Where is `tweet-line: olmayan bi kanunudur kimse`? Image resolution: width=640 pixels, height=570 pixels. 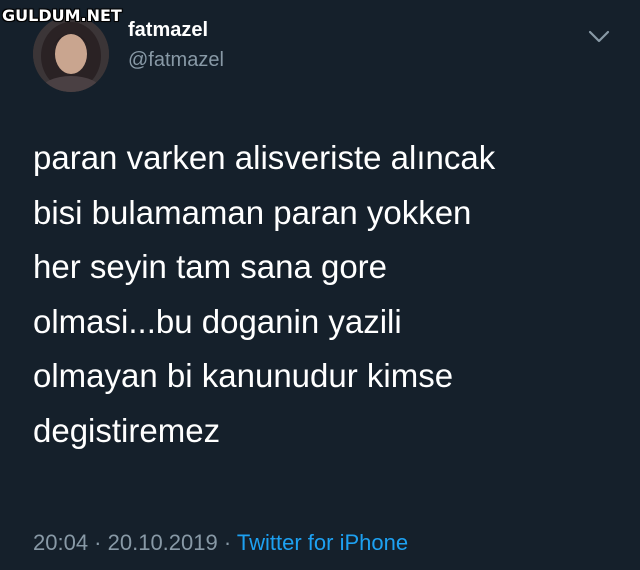
tweet-line: olmayan bi kanunudur kimse is located at coordinates (243, 375).